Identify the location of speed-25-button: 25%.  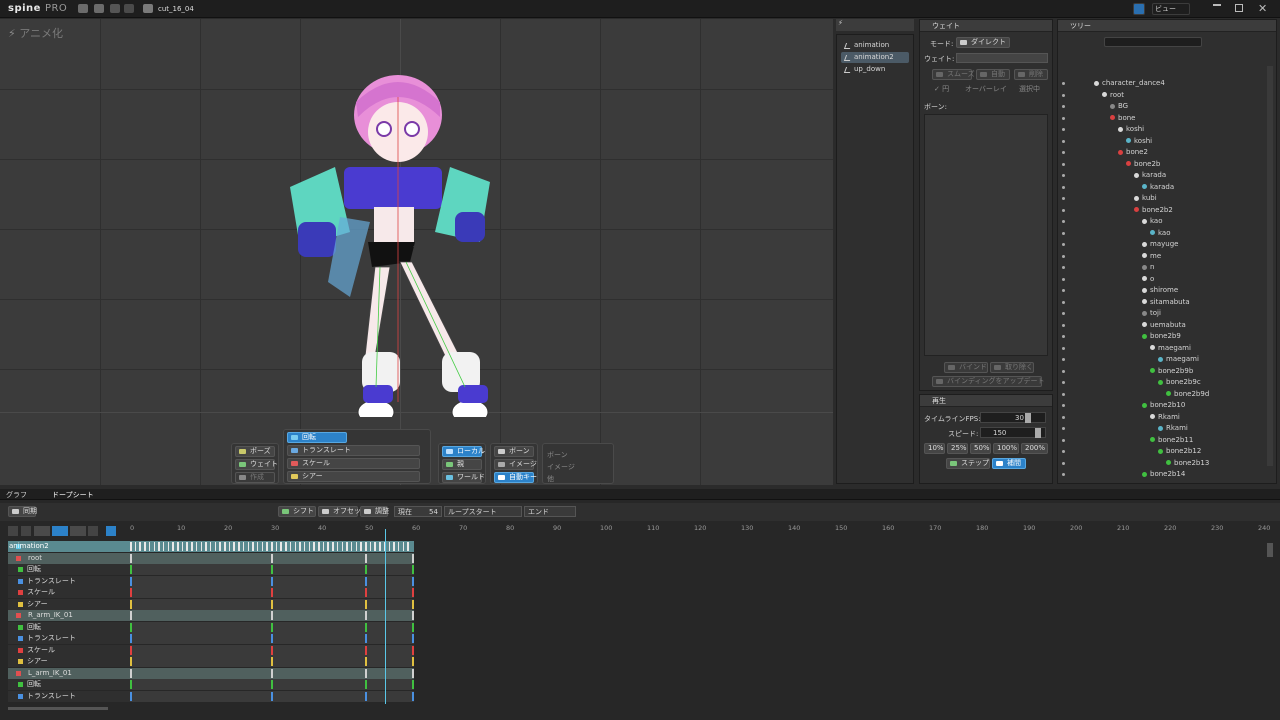
(957, 448).